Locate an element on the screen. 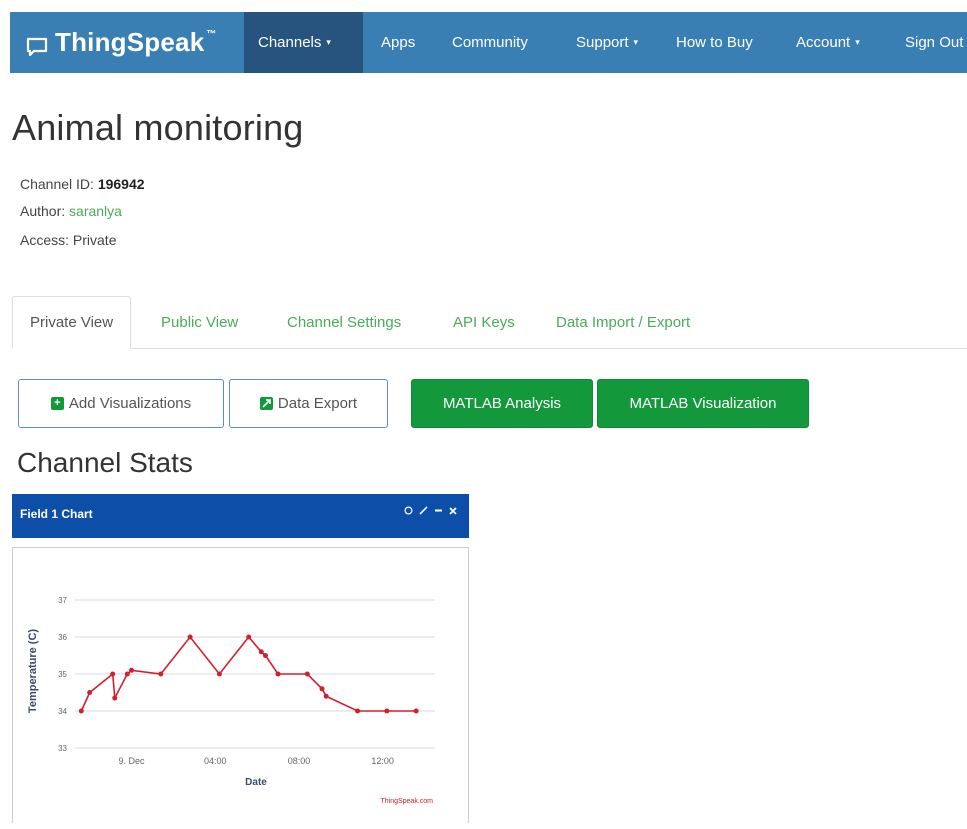 This screenshot has width=967, height=829. tab-private-view-label: Private View is located at coordinates (72, 322).